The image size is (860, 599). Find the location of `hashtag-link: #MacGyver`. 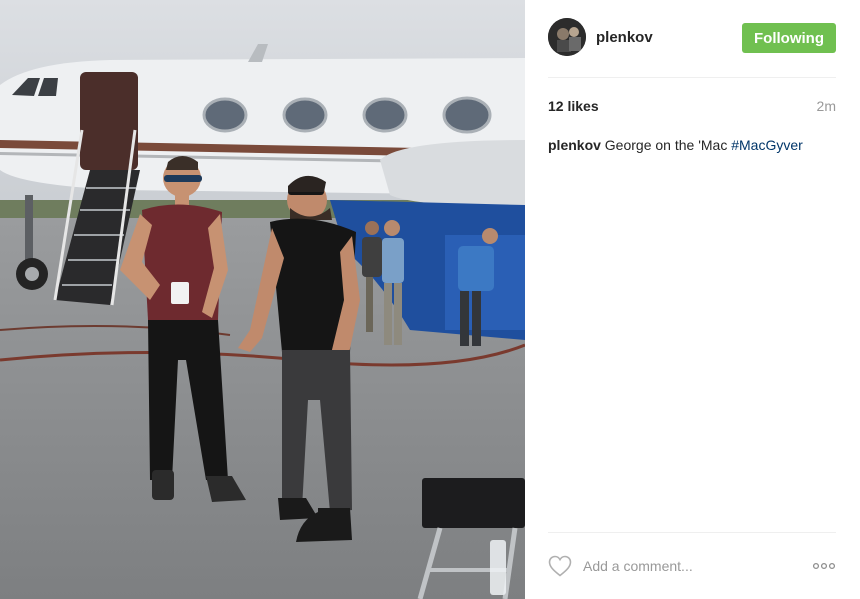

hashtag-link: #MacGyver is located at coordinates (767, 145).